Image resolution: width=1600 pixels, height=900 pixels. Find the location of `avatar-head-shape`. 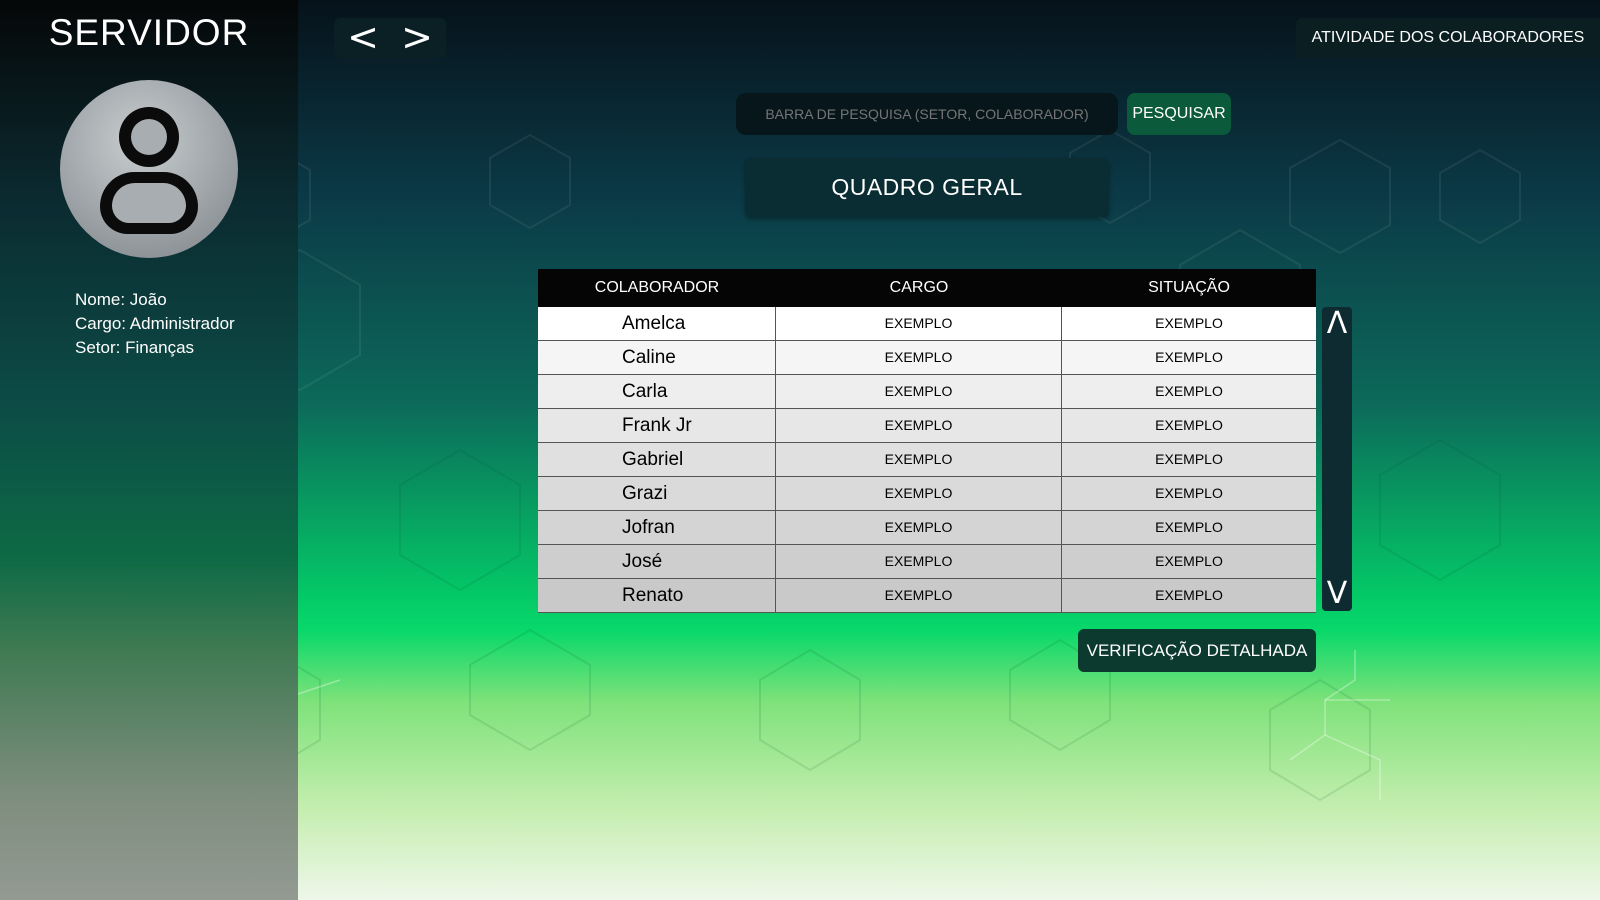

avatar-head-shape is located at coordinates (149, 137).